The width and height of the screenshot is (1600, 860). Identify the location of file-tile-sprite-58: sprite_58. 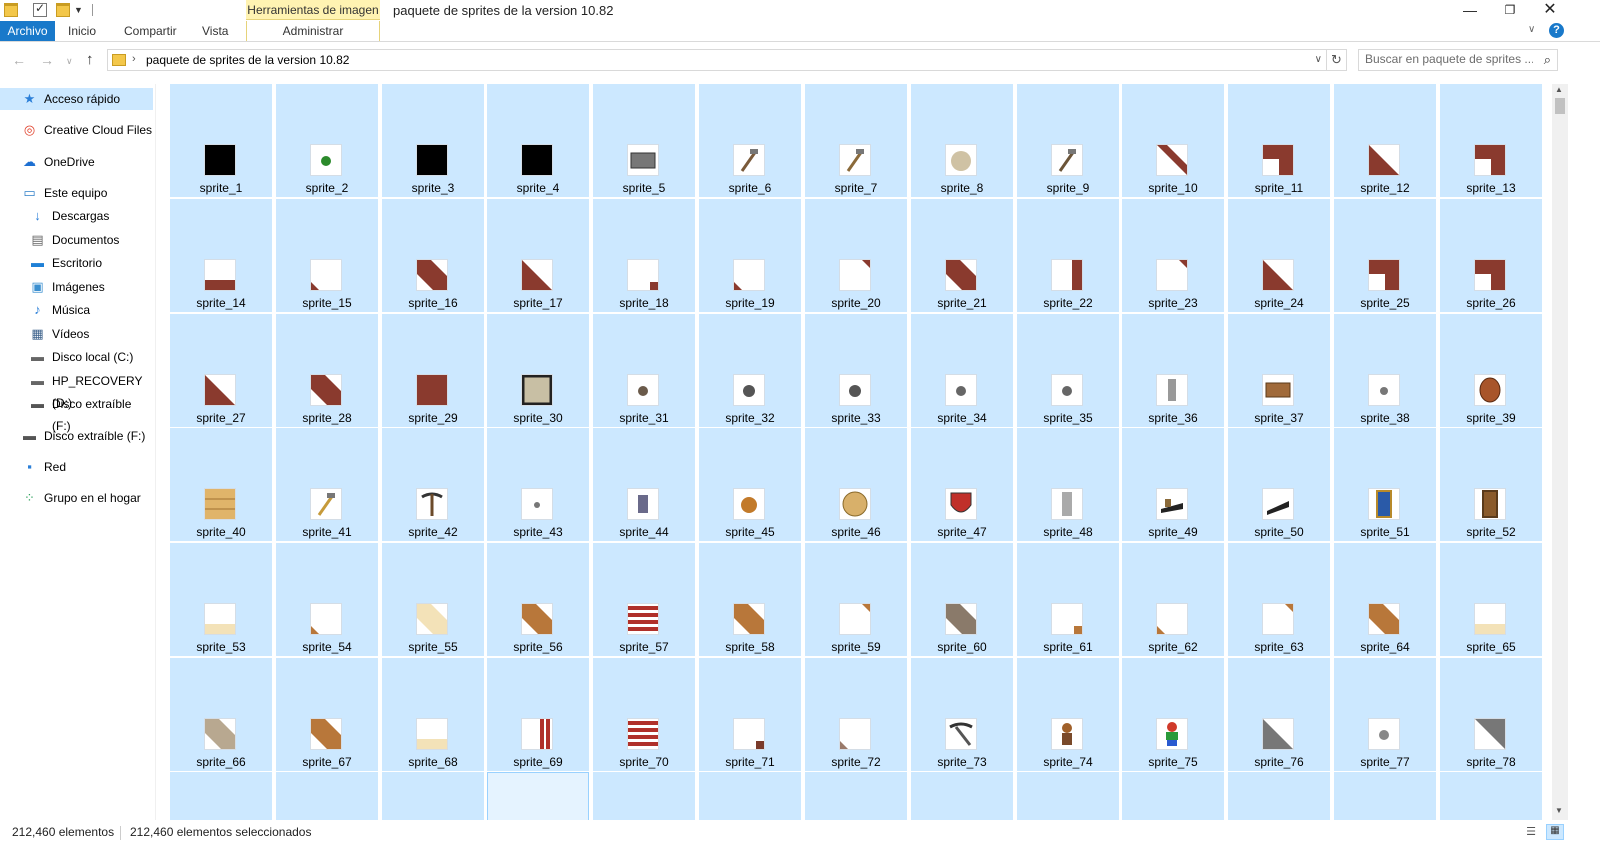
(750, 599).